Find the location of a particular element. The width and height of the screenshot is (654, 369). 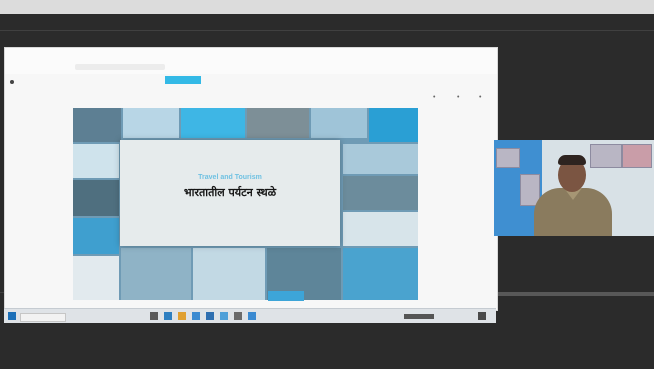

screen-edge-strip is located at coordinates (576, 294).